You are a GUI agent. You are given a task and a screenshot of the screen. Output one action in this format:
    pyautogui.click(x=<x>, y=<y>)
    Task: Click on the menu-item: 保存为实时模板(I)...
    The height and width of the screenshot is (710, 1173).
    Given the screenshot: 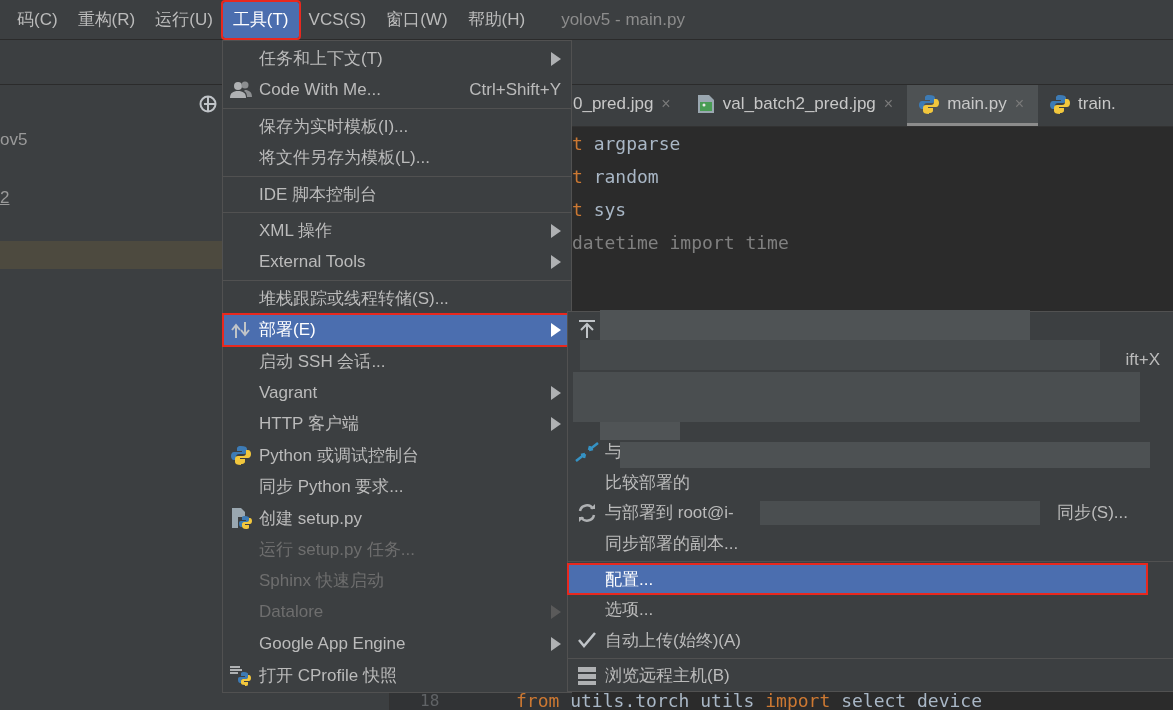 What is the action you would take?
    pyautogui.click(x=397, y=126)
    